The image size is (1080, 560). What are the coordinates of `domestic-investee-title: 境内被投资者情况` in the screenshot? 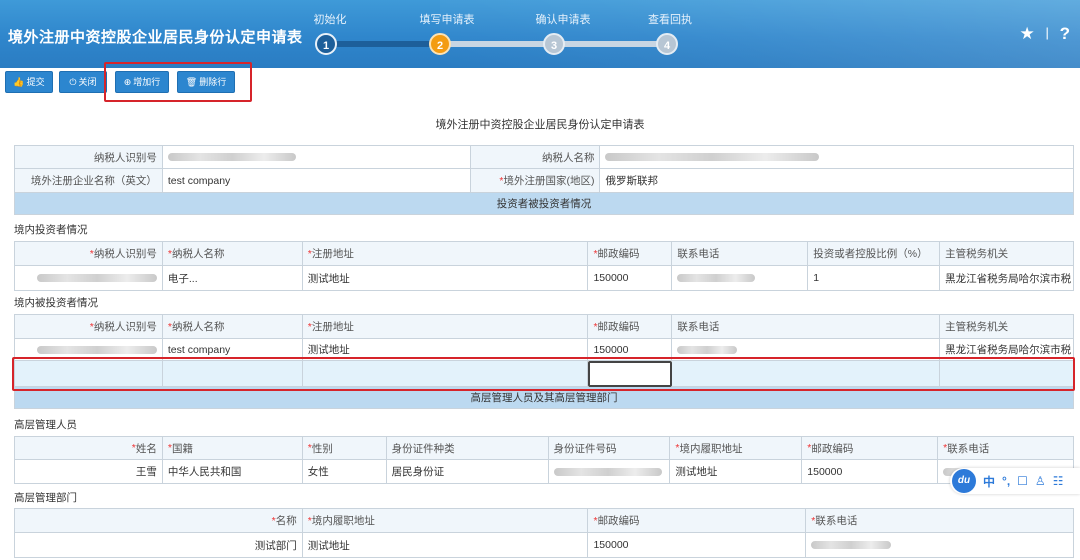 It's located at (56, 303).